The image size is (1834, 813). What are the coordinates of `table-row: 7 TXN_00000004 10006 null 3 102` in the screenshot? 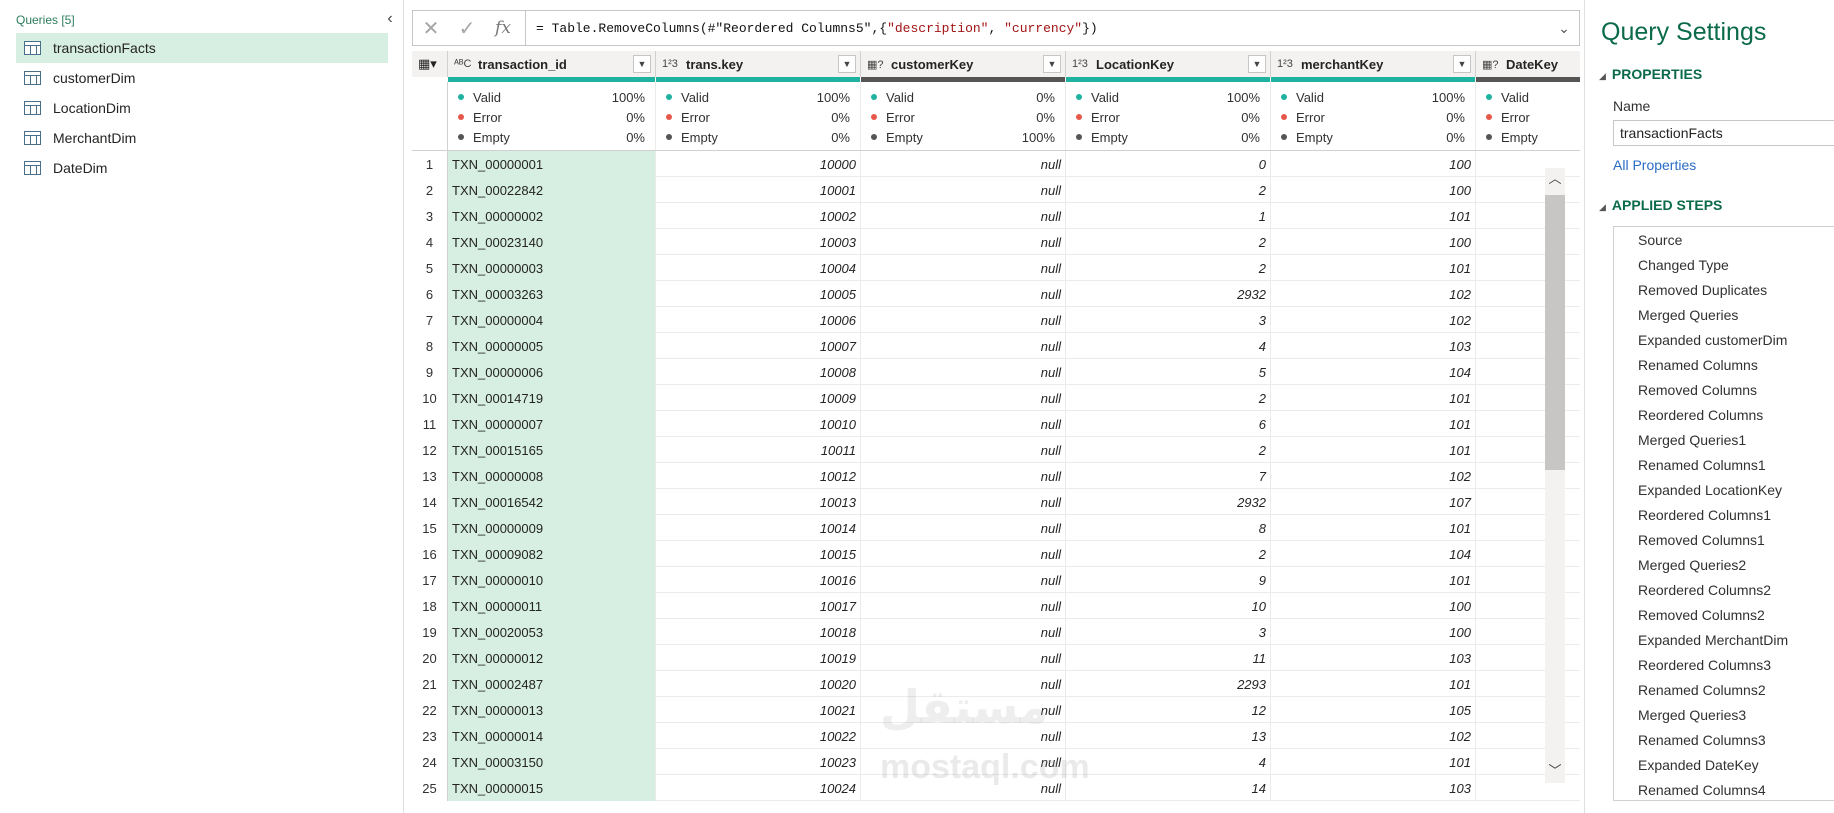 It's located at (996, 320).